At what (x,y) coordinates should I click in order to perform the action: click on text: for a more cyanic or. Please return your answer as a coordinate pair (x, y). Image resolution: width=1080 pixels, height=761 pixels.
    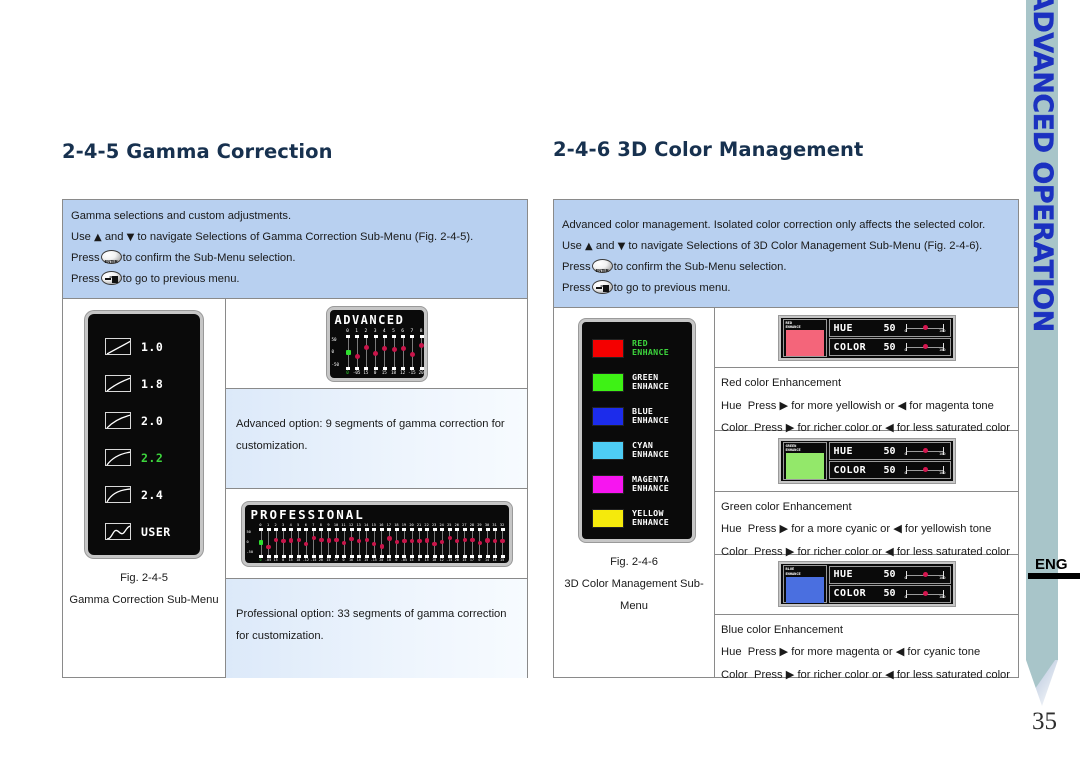
    Looking at the image, I should click on (841, 529).